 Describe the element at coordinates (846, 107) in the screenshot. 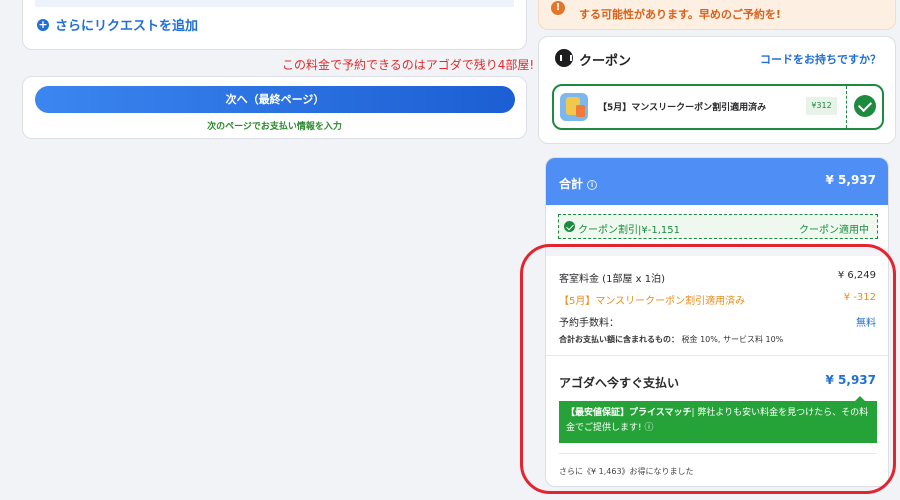

I see `ticket-divider` at that location.